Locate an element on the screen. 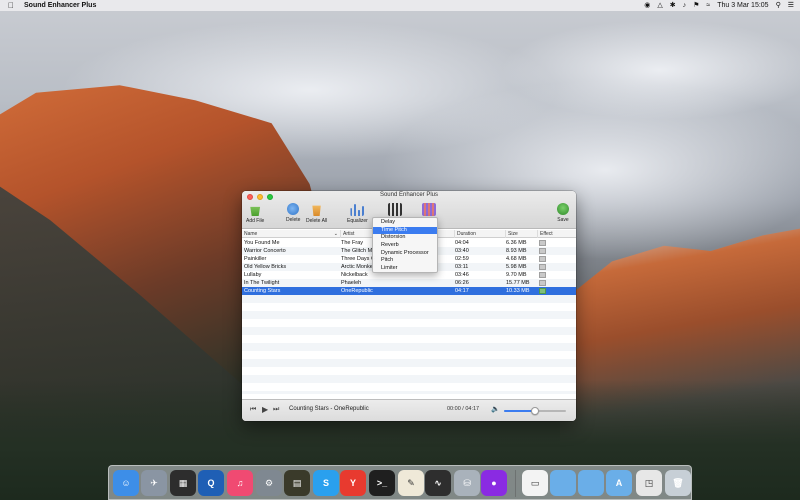  save-button: Save is located at coordinates (563, 213).